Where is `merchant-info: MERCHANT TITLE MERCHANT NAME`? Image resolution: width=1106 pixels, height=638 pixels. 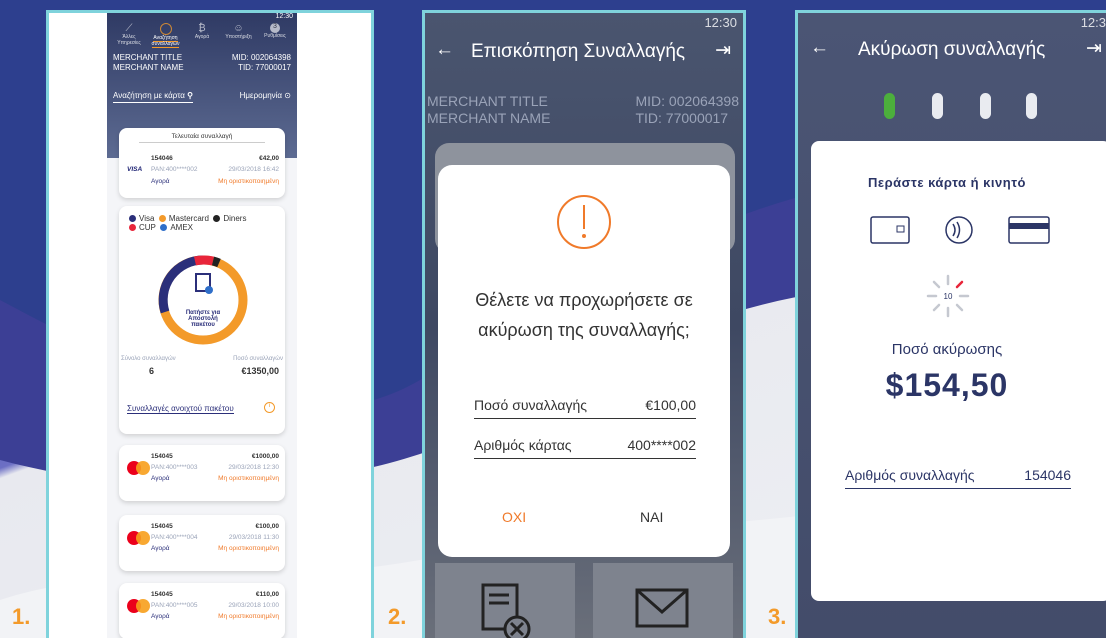
merchant-info: MERCHANT TITLE MERCHANT NAME is located at coordinates (488, 110).